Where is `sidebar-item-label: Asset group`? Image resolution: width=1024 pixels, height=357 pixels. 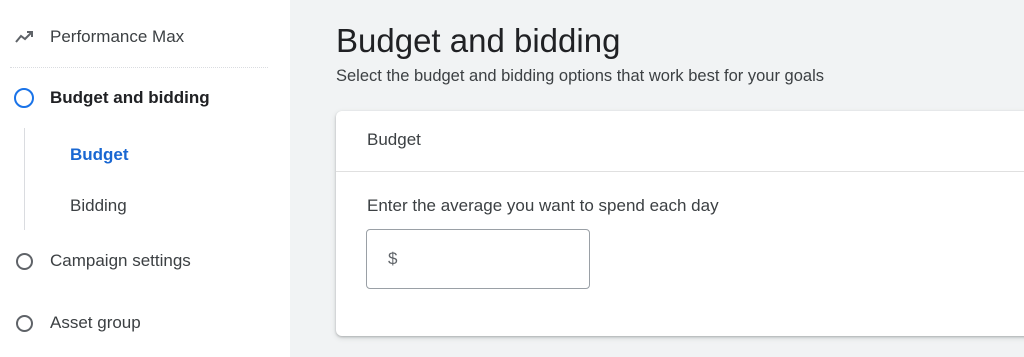 sidebar-item-label: Asset group is located at coordinates (95, 322).